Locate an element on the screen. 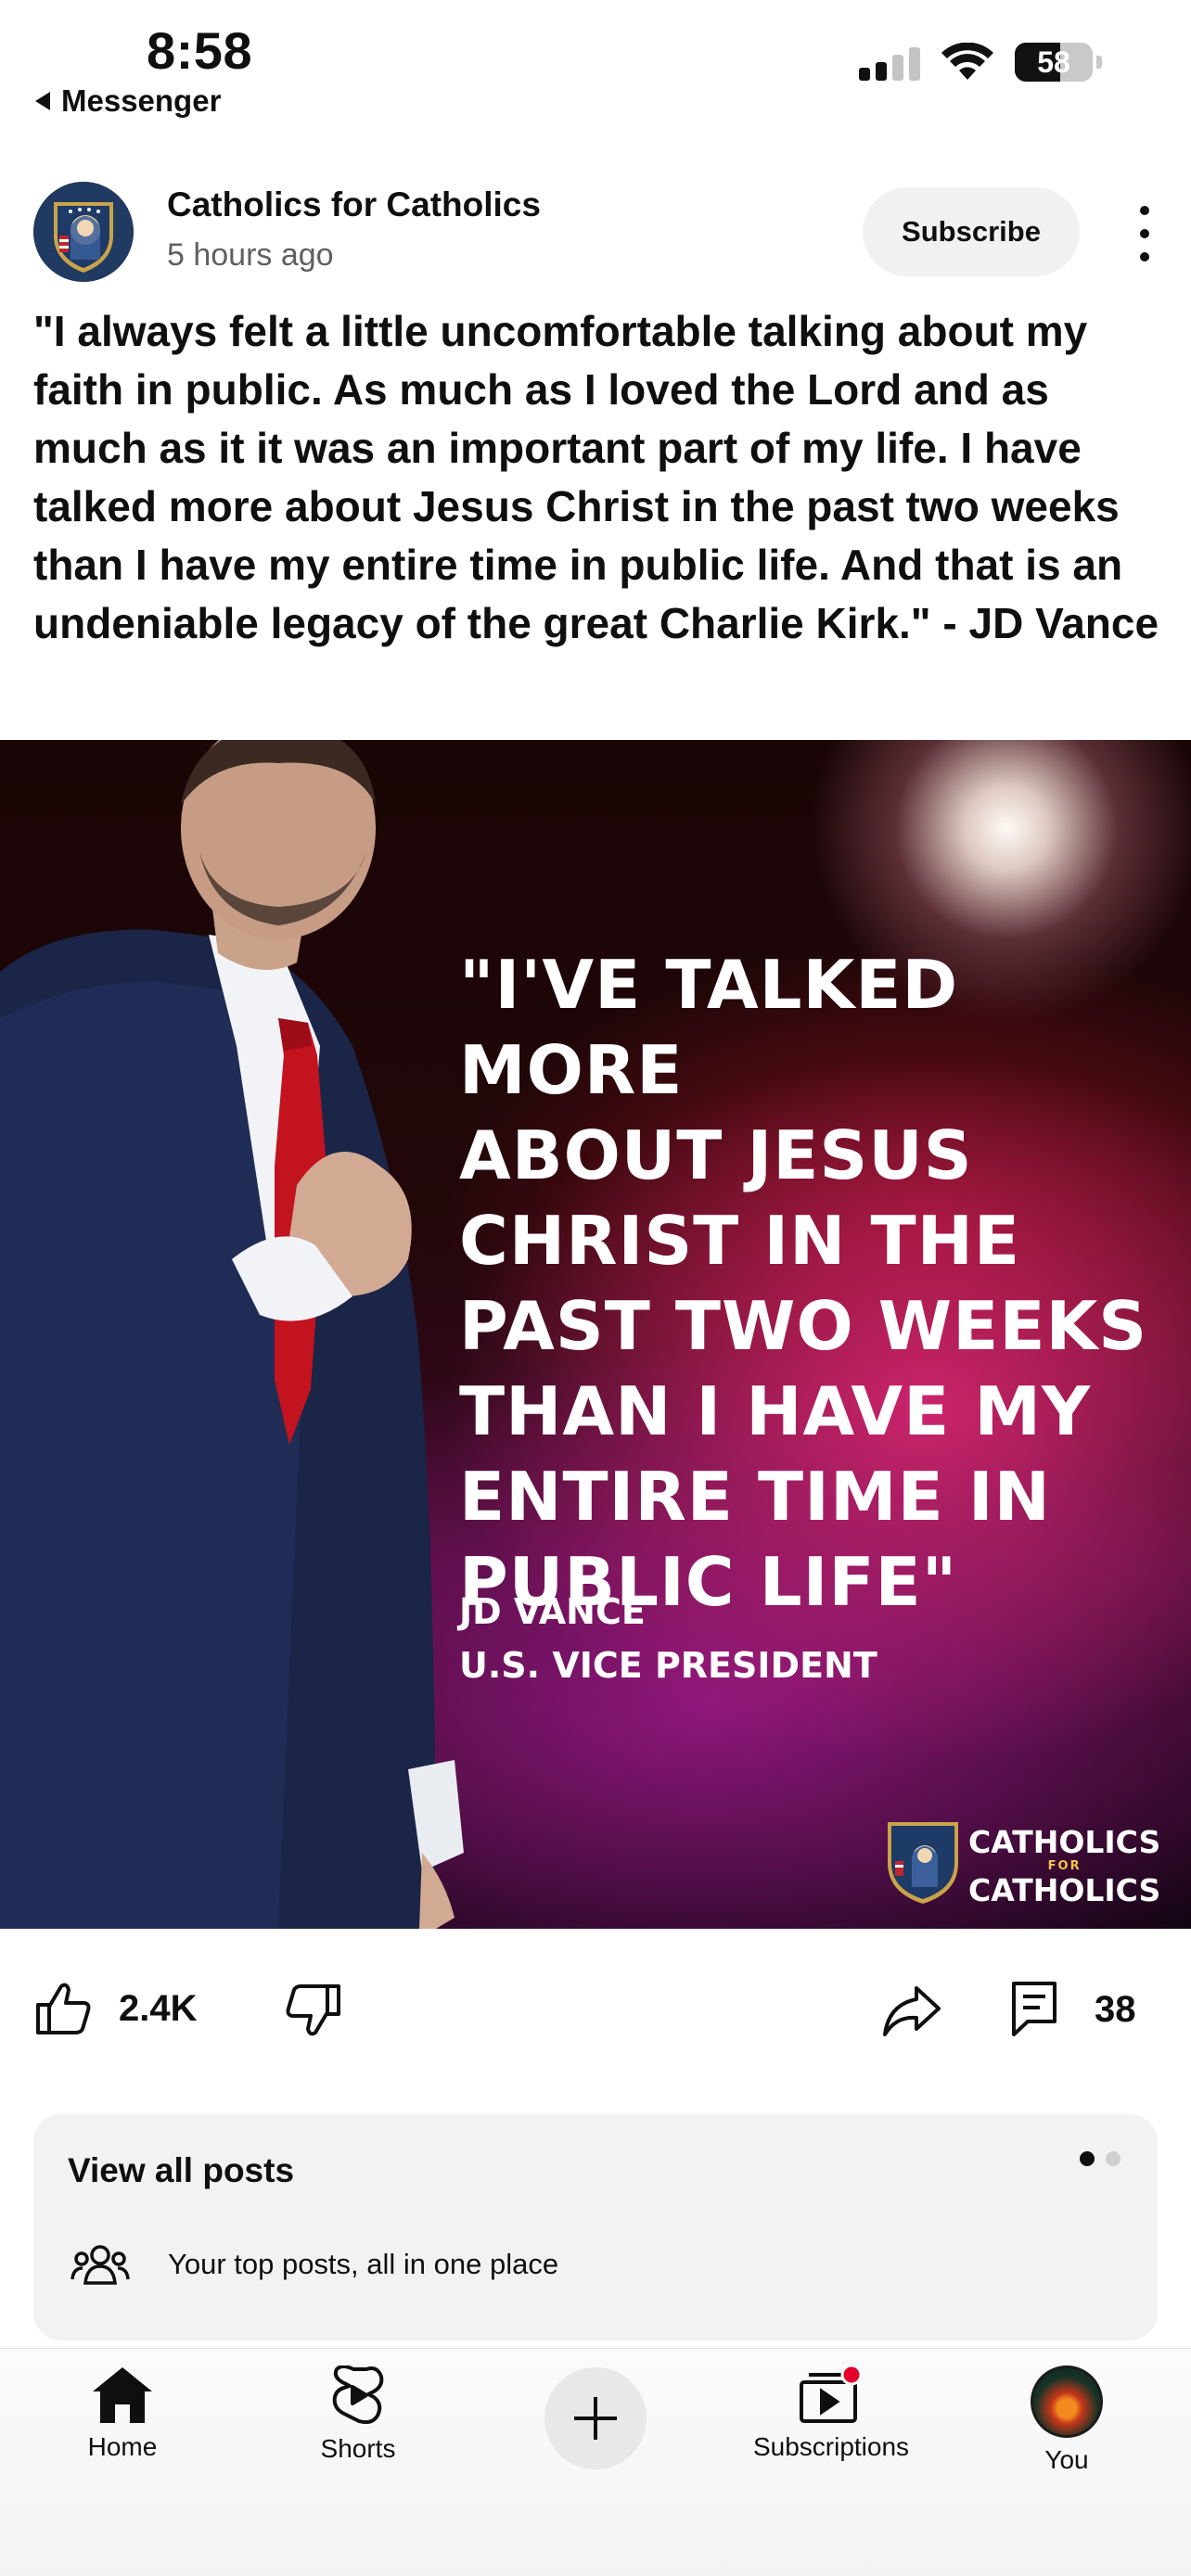  comment-icon is located at coordinates (1034, 2009).